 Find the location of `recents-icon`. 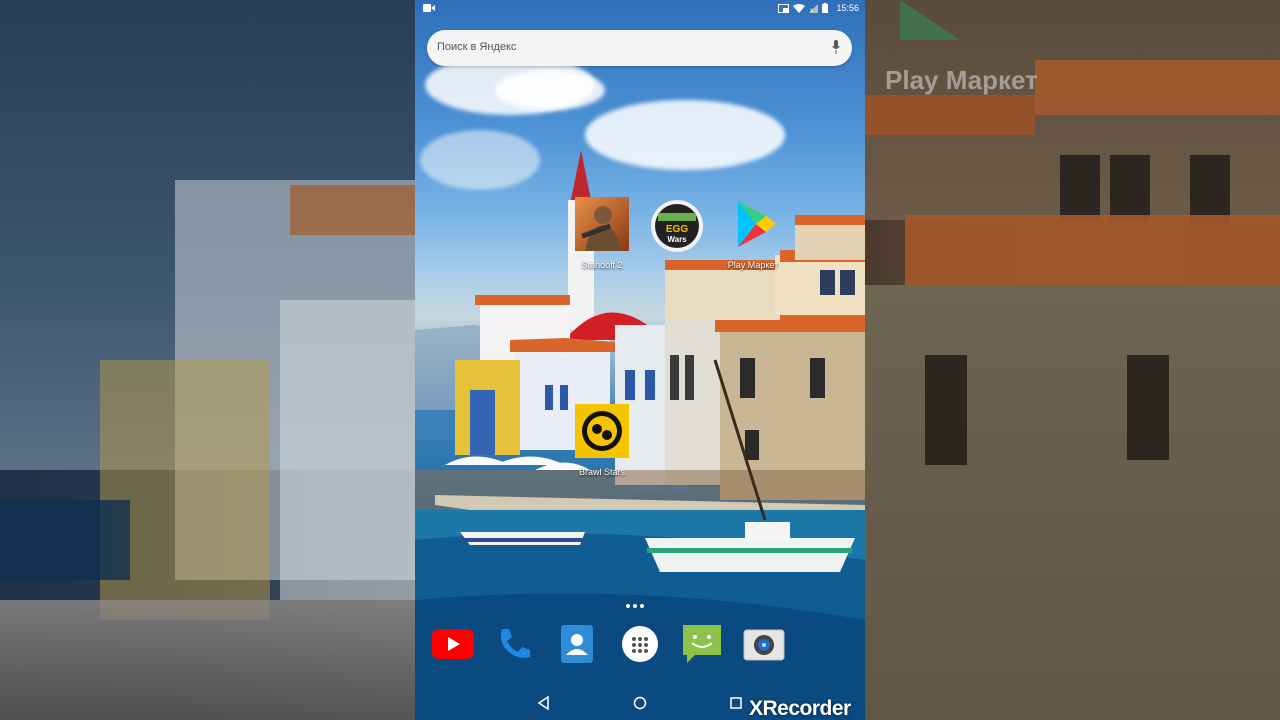

recents-icon is located at coordinates (736, 703).